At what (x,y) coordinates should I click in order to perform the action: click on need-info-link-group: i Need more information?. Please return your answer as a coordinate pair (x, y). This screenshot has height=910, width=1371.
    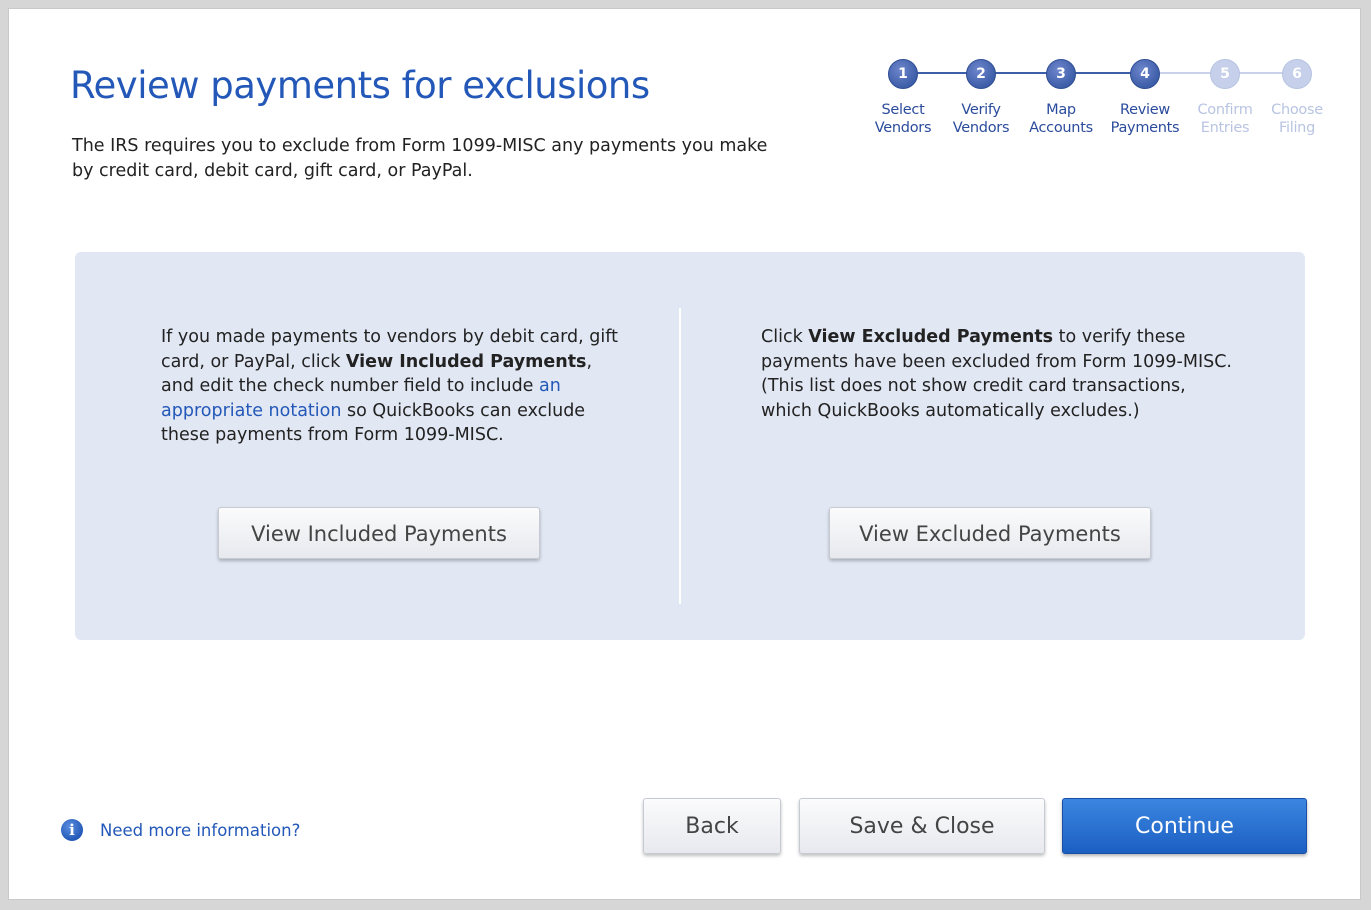
    Looking at the image, I should click on (180, 830).